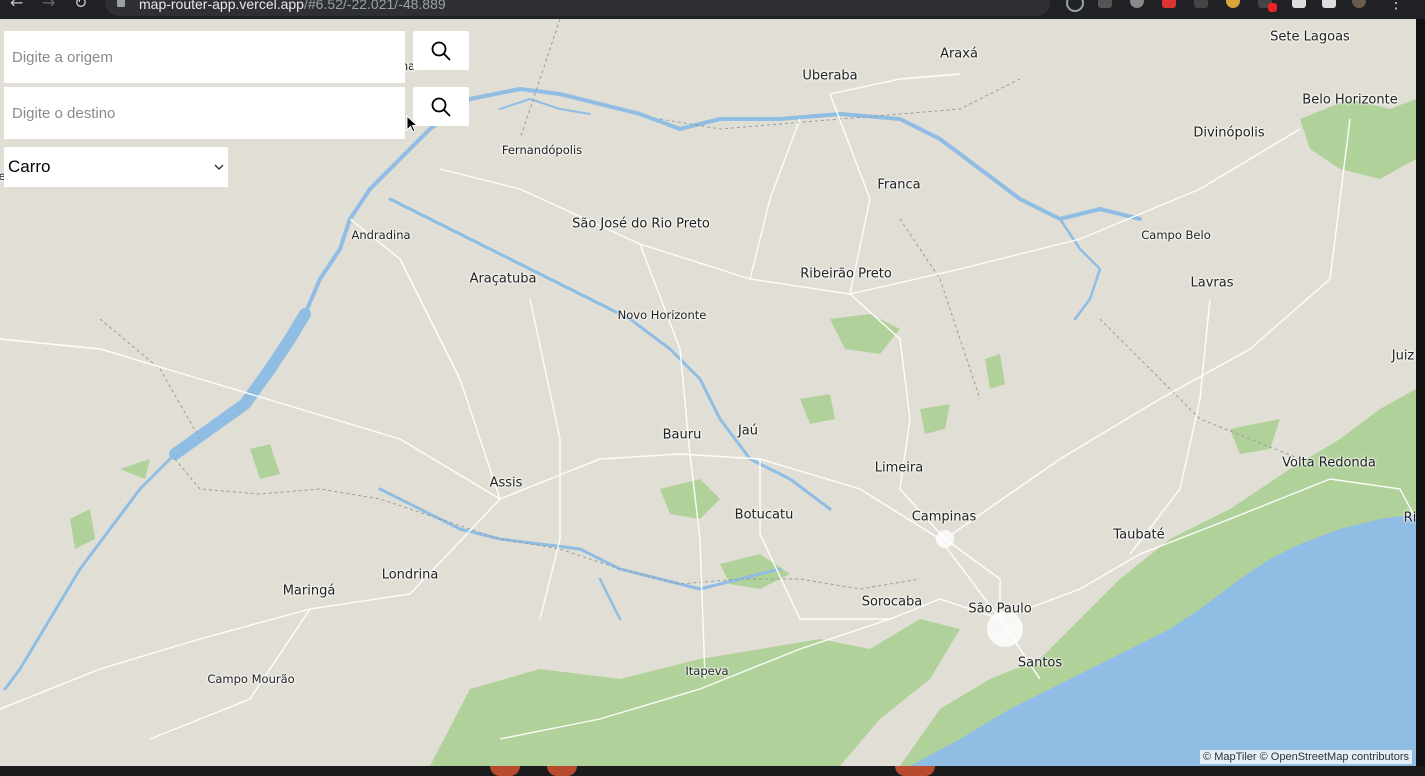  I want to click on city-label: Lavras, so click(1212, 283).